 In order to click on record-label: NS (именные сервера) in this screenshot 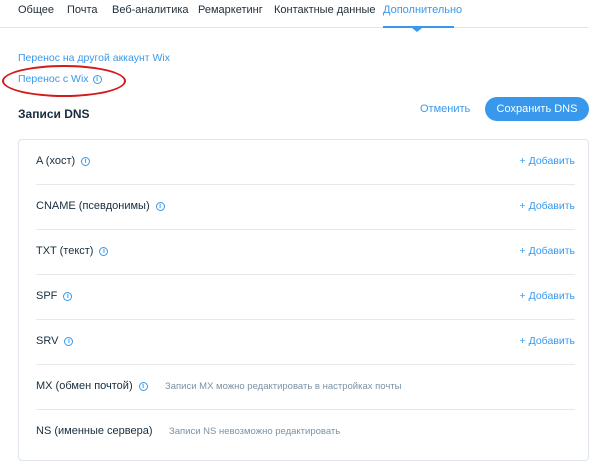, I will do `click(94, 431)`.